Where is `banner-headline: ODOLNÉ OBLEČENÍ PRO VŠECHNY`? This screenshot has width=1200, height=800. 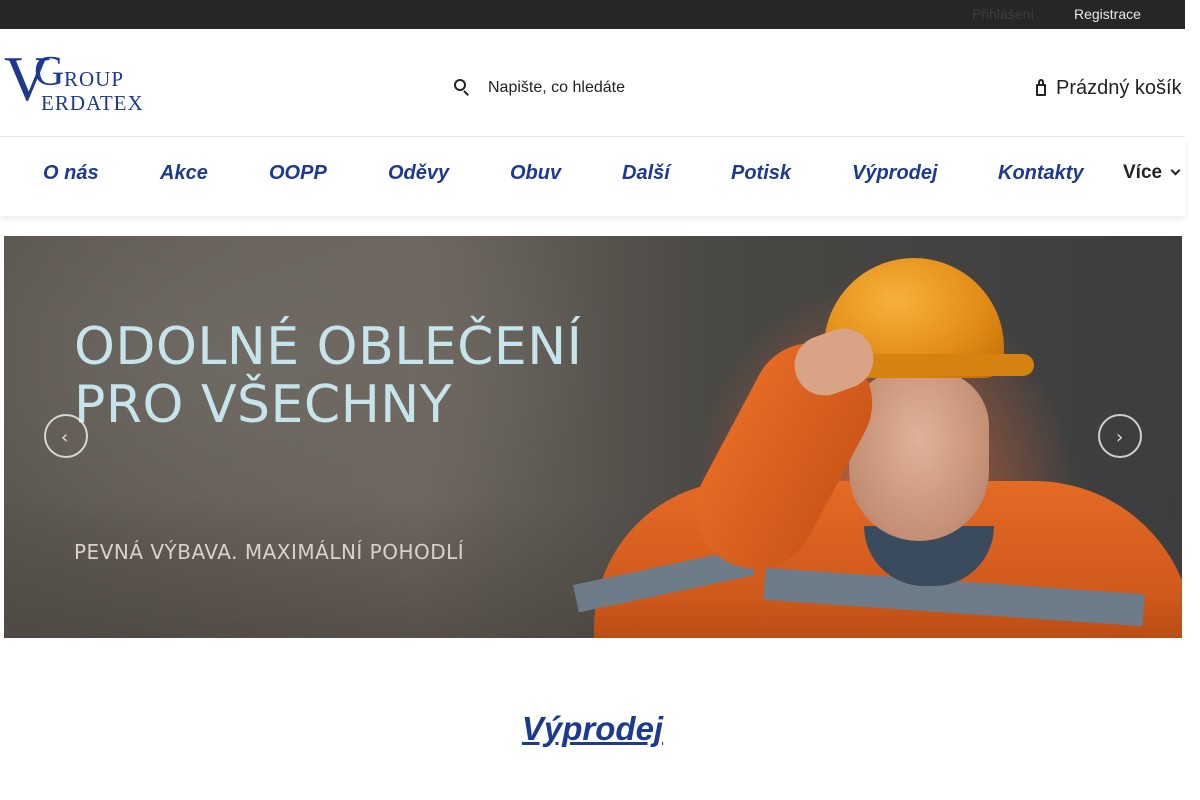
banner-headline: ODOLNÉ OBLEČENÍ PRO VŠECHNY is located at coordinates (364, 376).